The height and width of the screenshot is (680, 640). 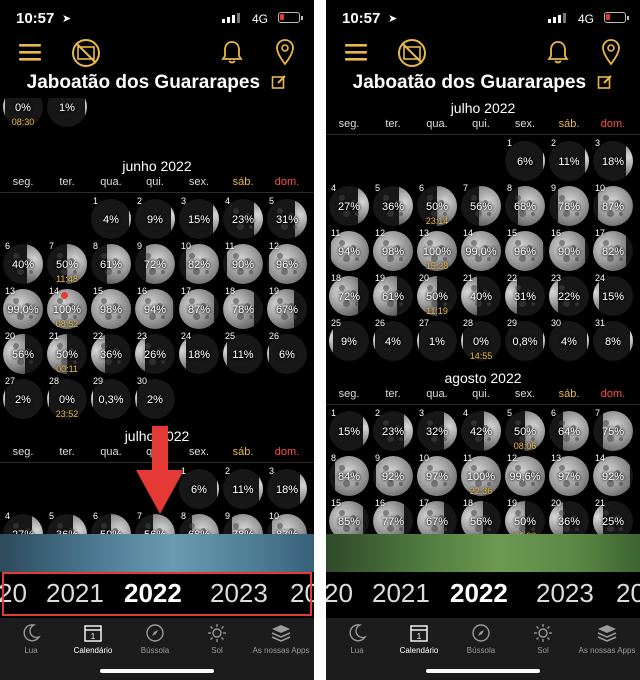 I want to click on moon-day-cell: 23 22%, so click(x=569, y=295).